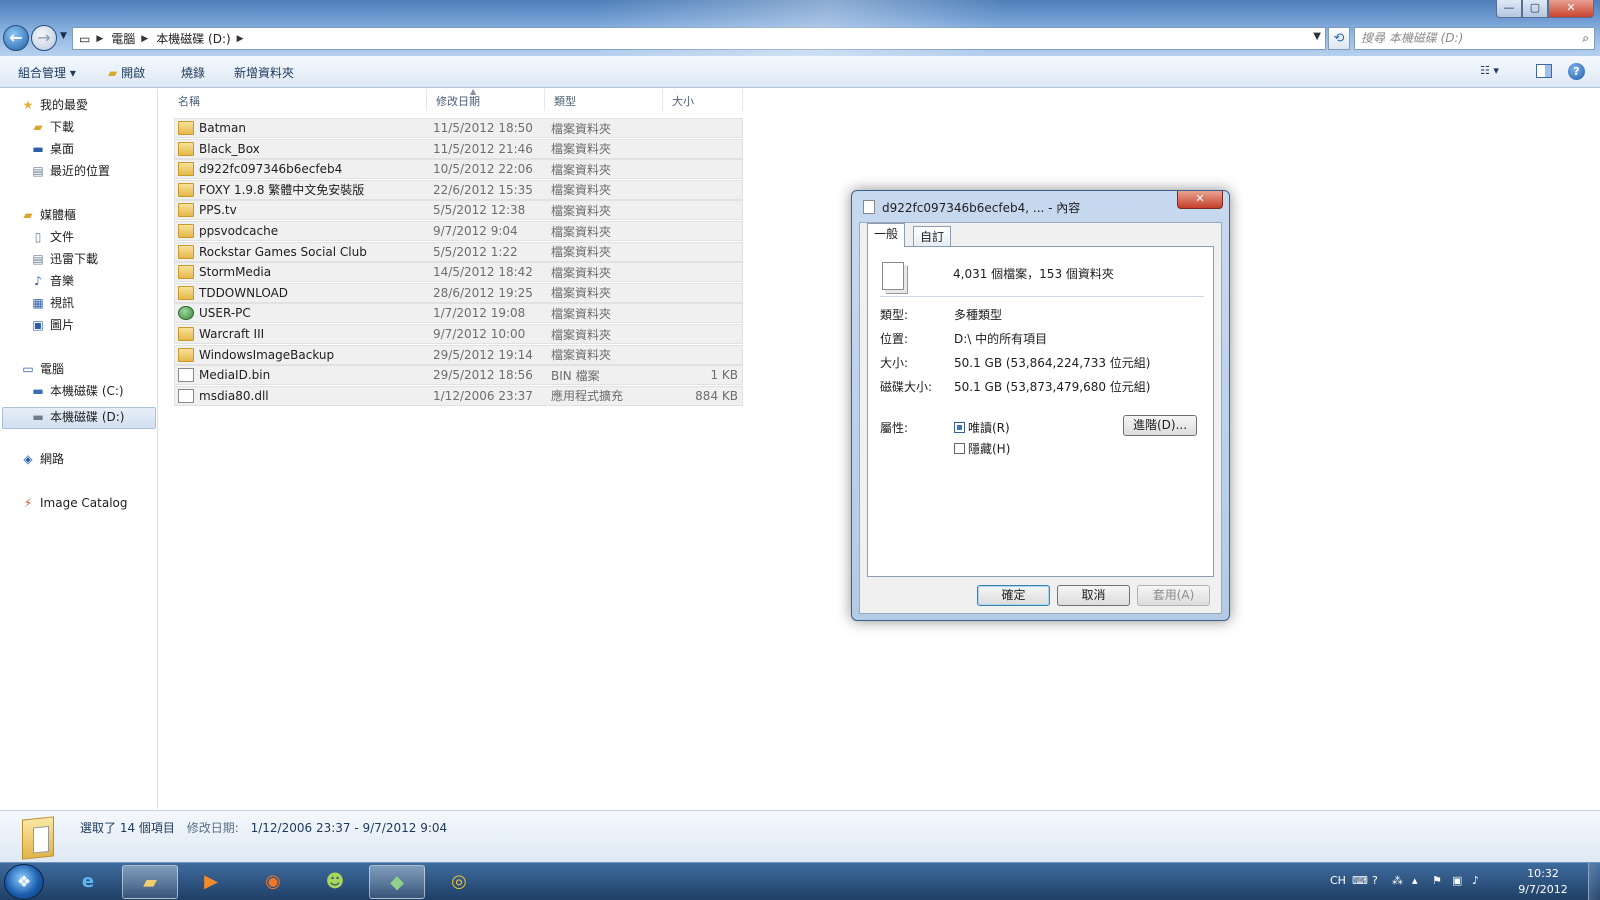 This screenshot has height=900, width=1600. Describe the element at coordinates (699, 38) in the screenshot. I see `address-bar: ▭ ▶ 電腦 ▶ 本機磁碟 (D:) ▶ ▼` at that location.